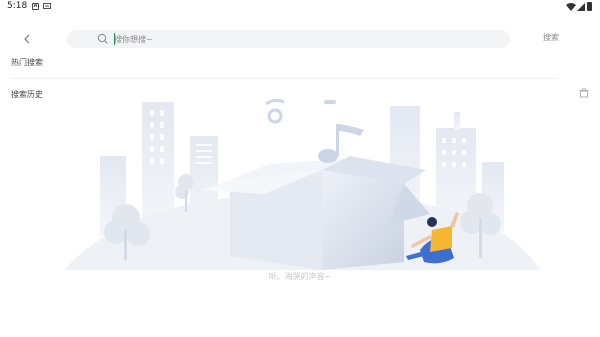 This screenshot has height=337, width=600. What do you see at coordinates (314, 130) in the screenshot?
I see `music-note-icons` at bounding box center [314, 130].